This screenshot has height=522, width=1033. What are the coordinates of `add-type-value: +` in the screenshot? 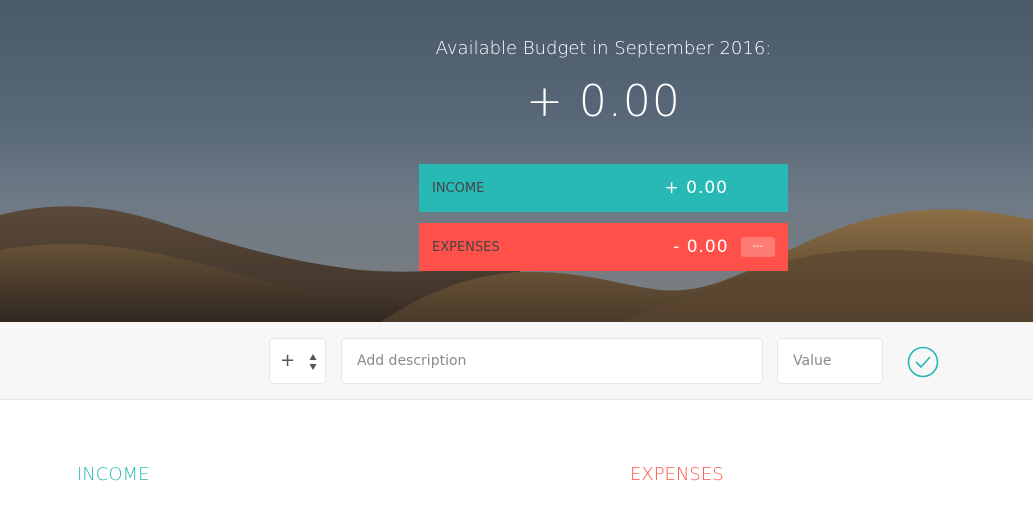 It's located at (288, 360).